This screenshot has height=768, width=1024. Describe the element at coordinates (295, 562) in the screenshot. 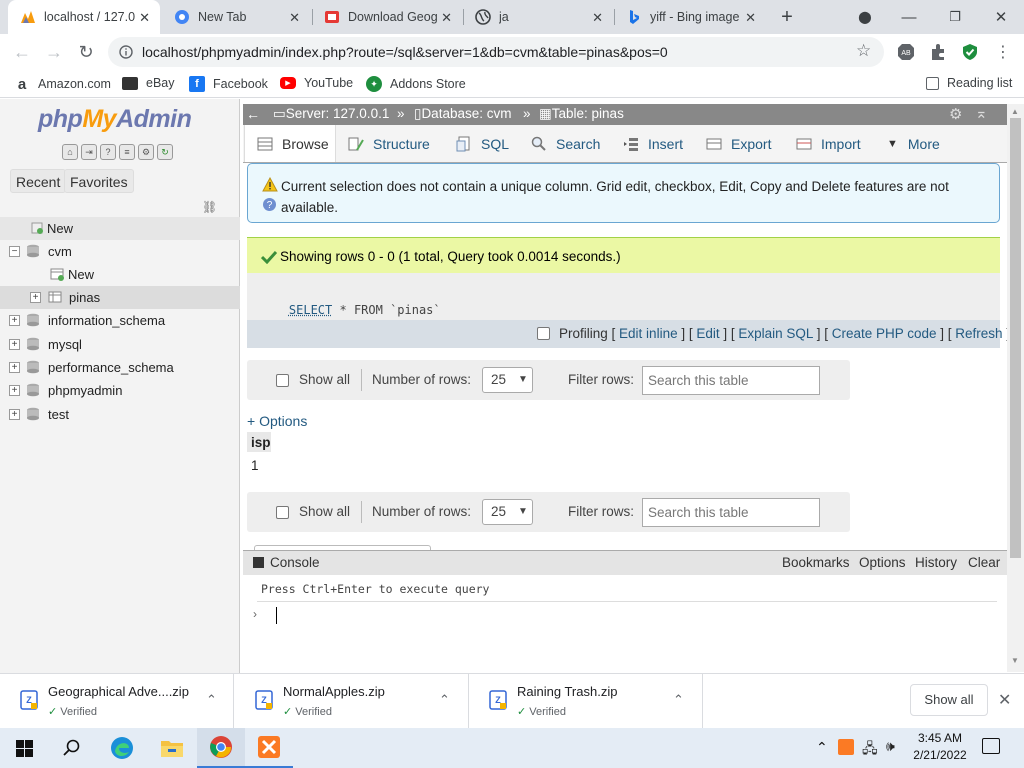

I see `console-title: Console` at that location.